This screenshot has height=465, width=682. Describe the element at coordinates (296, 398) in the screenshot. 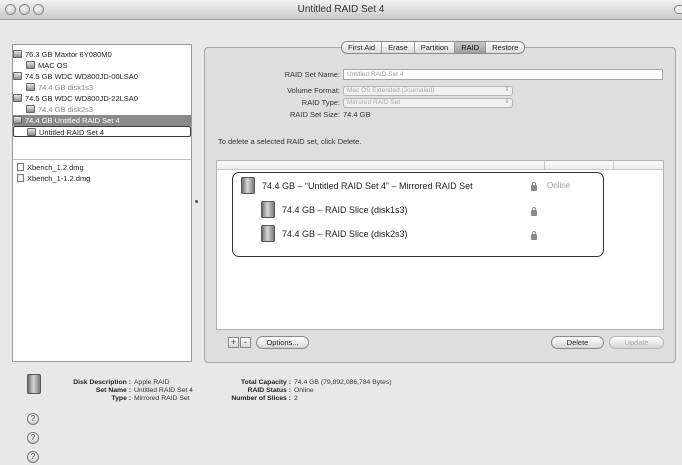

I see `info-value: 2` at that location.